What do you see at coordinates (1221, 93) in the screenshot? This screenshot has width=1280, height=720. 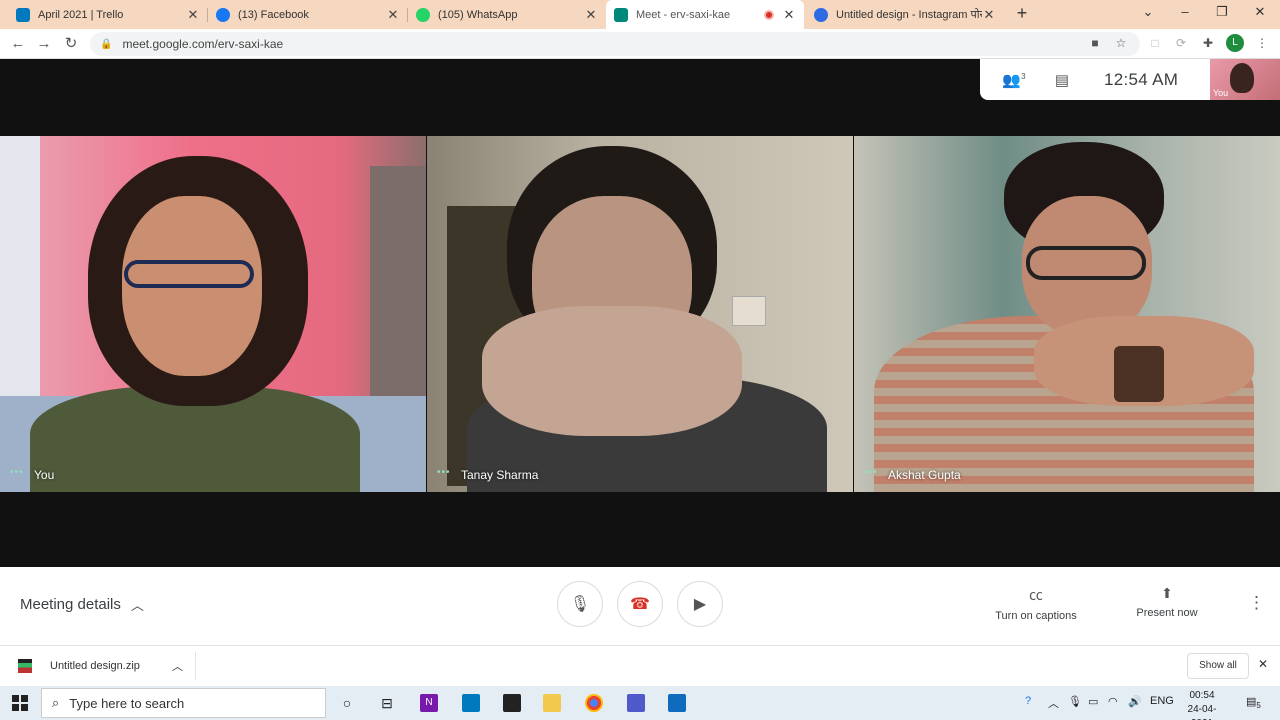 I see `self-label: You` at bounding box center [1221, 93].